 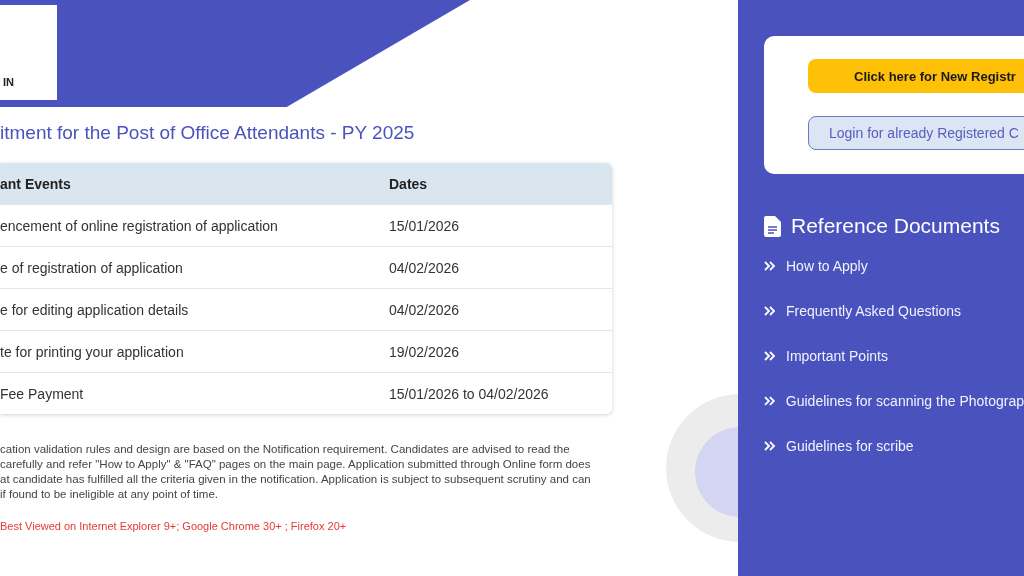 What do you see at coordinates (35, 183) in the screenshot?
I see `column-header: ant Events` at bounding box center [35, 183].